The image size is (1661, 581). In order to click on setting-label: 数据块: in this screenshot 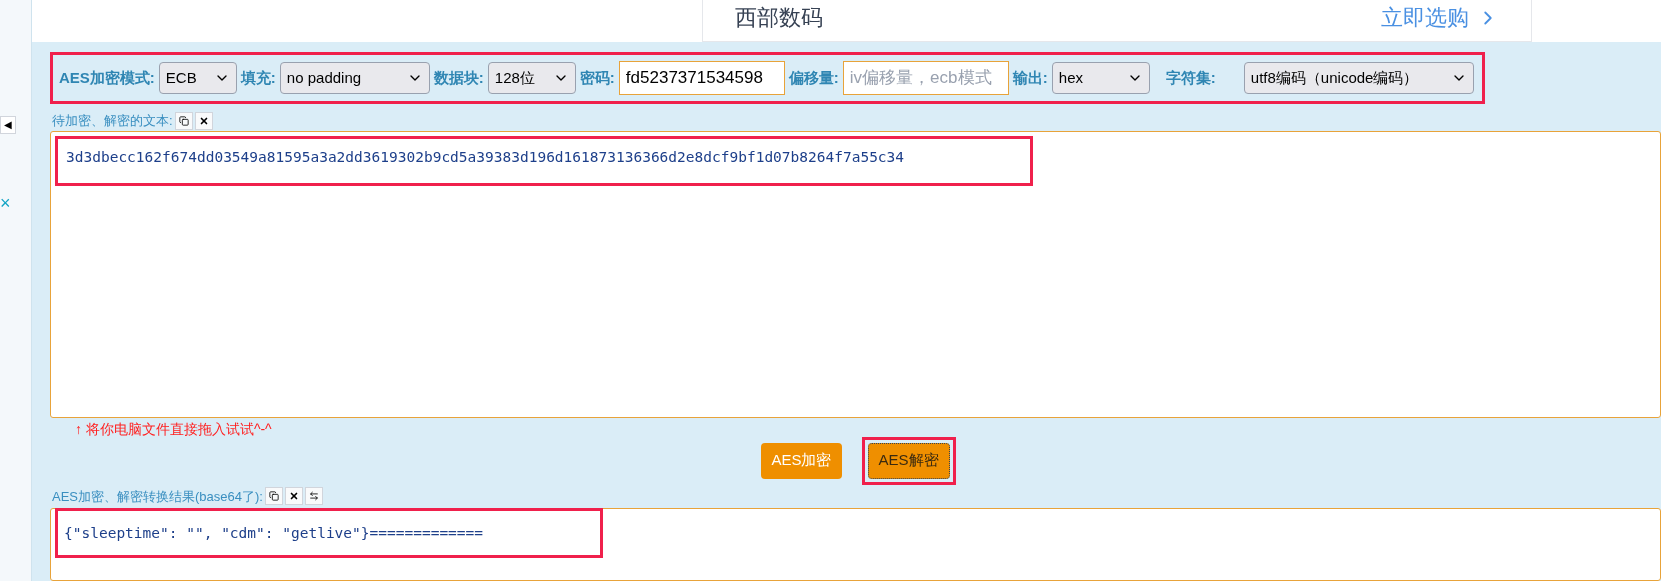, I will do `click(458, 77)`.